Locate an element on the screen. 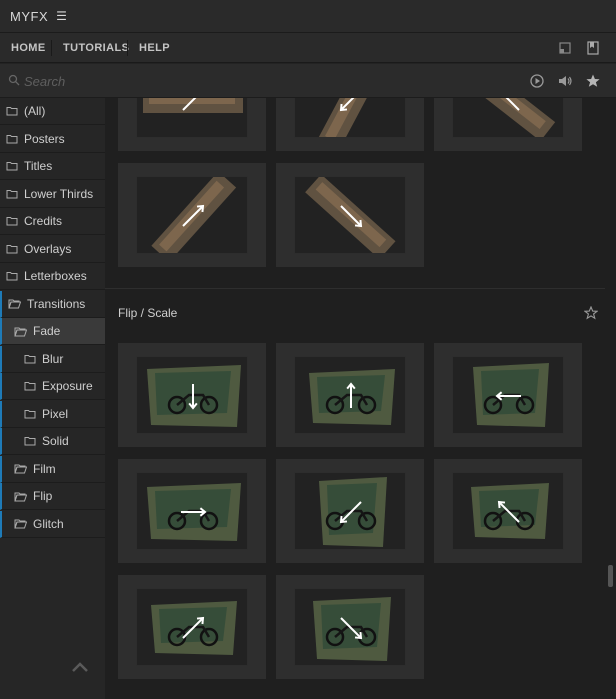  sidebar-item-solid: Solid is located at coordinates (52, 441).